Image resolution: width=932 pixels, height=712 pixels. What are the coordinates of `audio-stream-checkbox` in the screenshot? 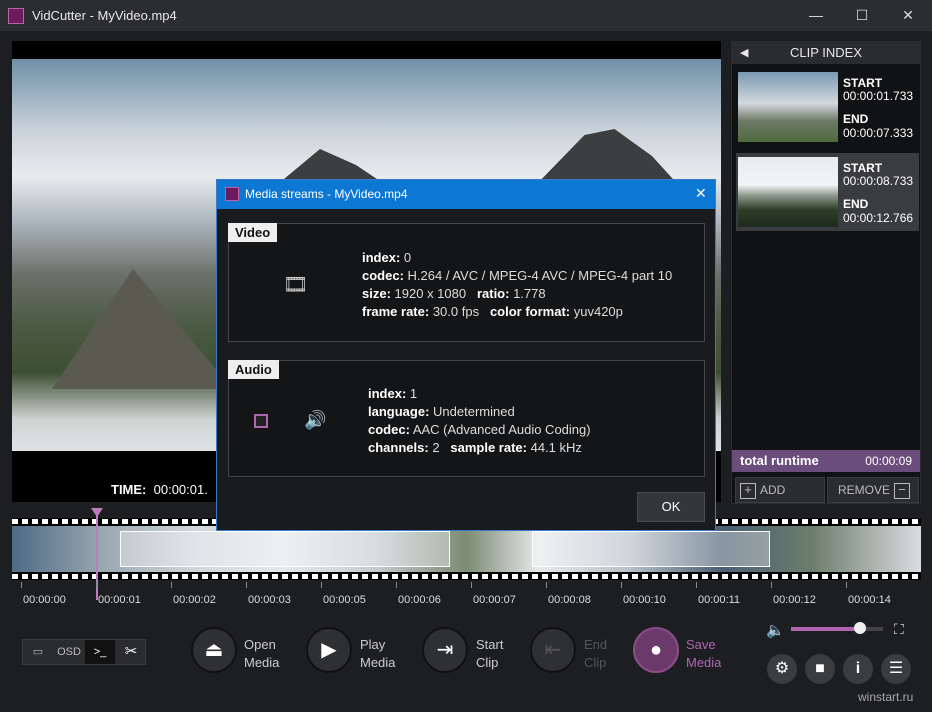 It's located at (261, 421).